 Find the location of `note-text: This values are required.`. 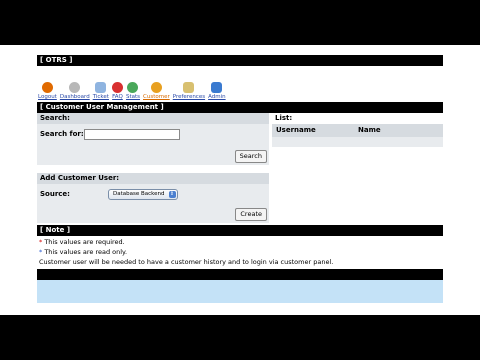

note-text: This values are required. is located at coordinates (83, 242).